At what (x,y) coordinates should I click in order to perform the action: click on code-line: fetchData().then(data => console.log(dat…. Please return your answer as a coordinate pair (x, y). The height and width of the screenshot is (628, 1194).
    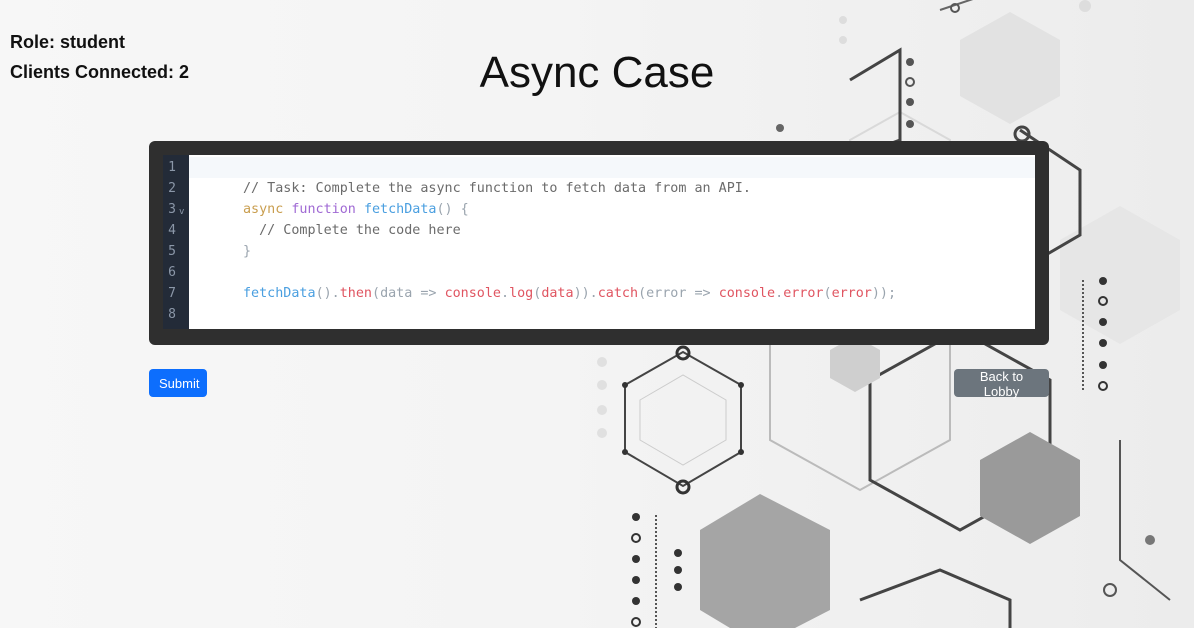
    Looking at the image, I should click on (569, 293).